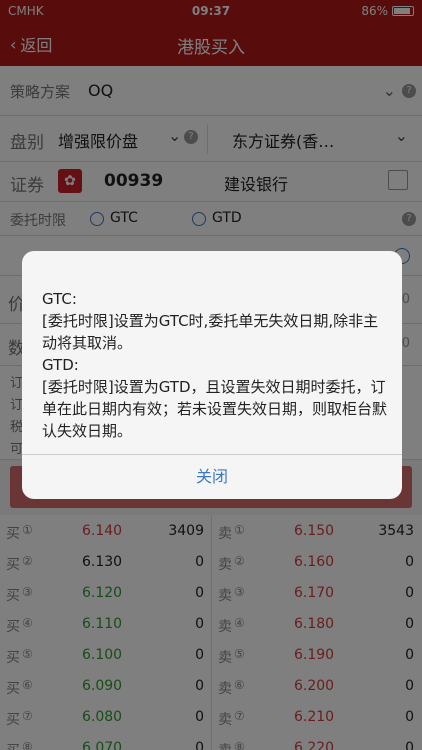 The image size is (422, 750). What do you see at coordinates (212, 477) in the screenshot?
I see `close-button: 关闭` at bounding box center [212, 477].